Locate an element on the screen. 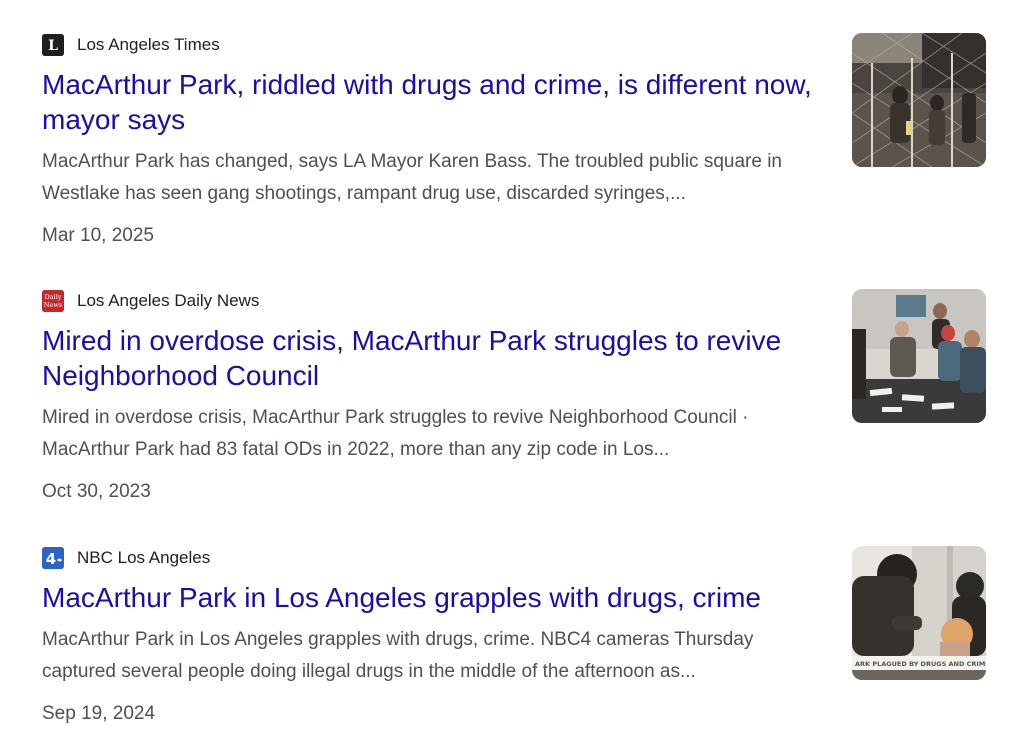 This screenshot has height=750, width=1024. source-name: Los Angeles Daily News is located at coordinates (168, 300).